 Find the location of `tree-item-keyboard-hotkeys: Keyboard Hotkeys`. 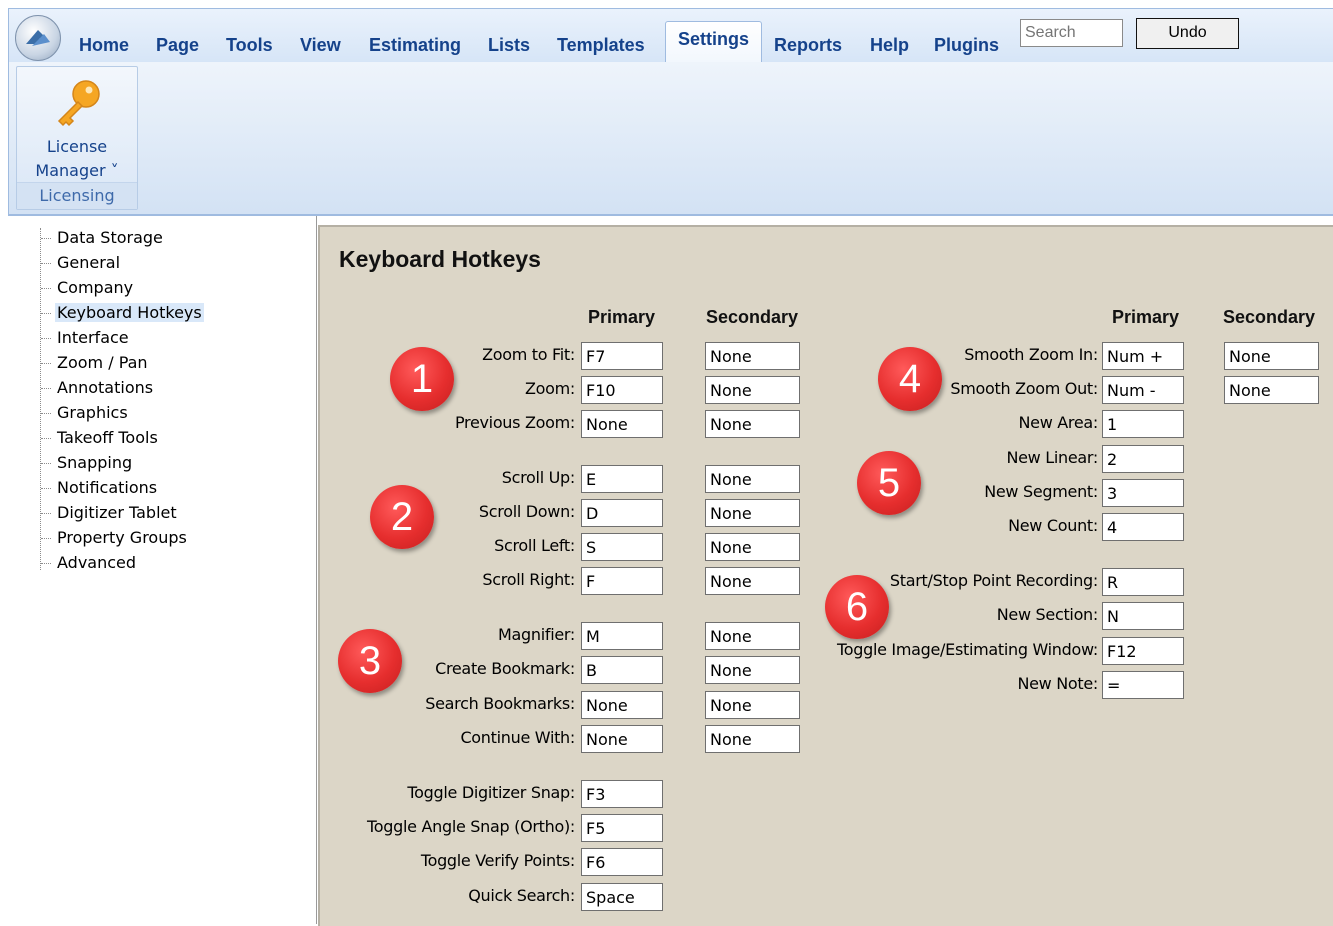

tree-item-keyboard-hotkeys: Keyboard Hotkeys is located at coordinates (122, 315).